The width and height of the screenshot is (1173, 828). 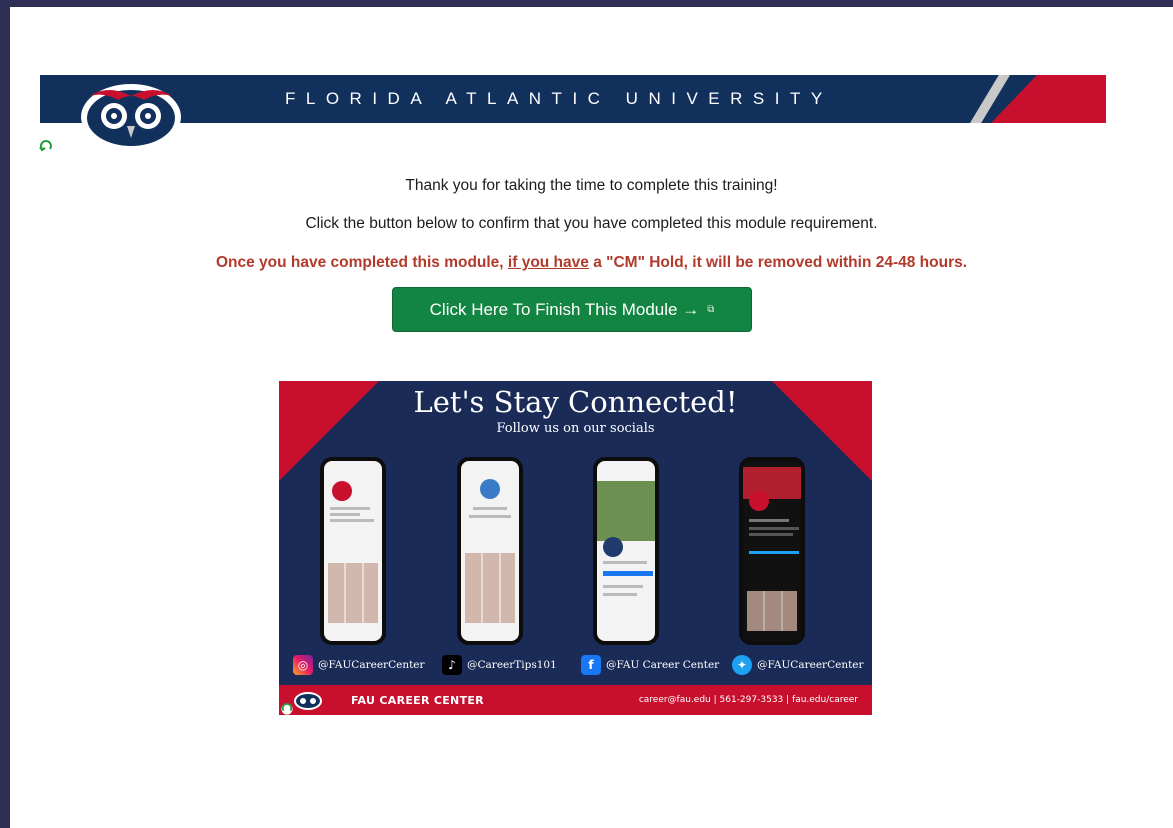 What do you see at coordinates (772, 551) in the screenshot?
I see `twitter-phone-mockup` at bounding box center [772, 551].